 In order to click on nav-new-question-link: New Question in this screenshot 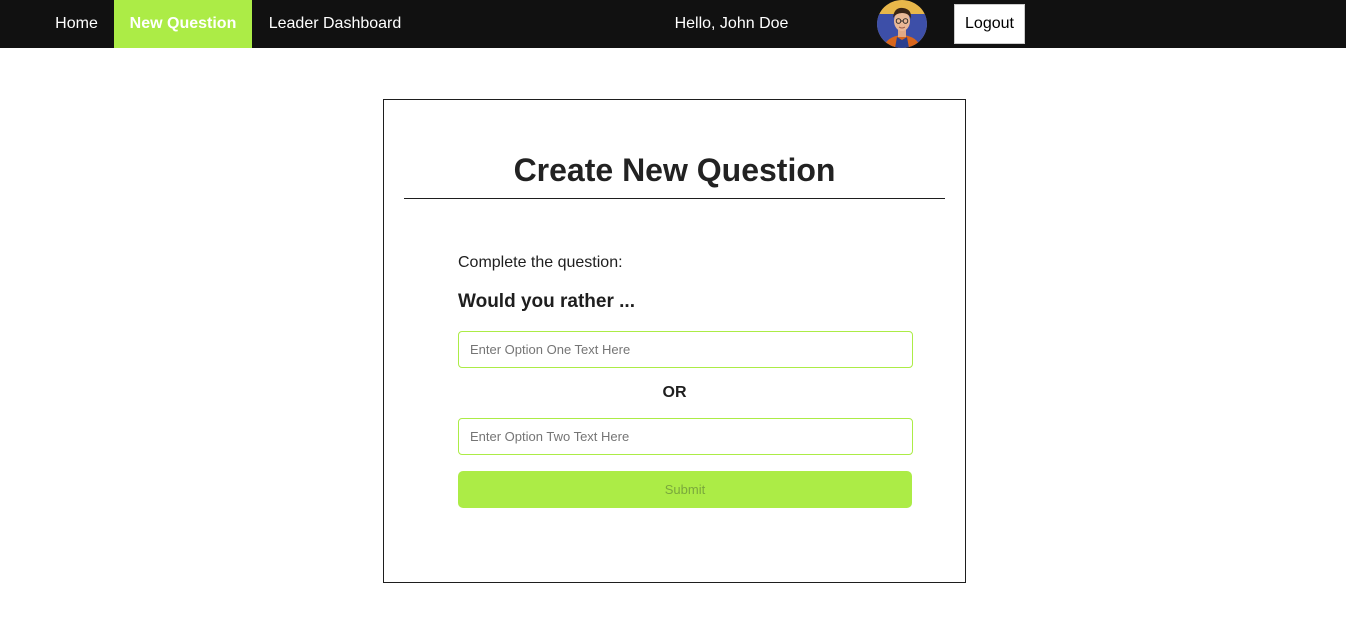, I will do `click(183, 24)`.